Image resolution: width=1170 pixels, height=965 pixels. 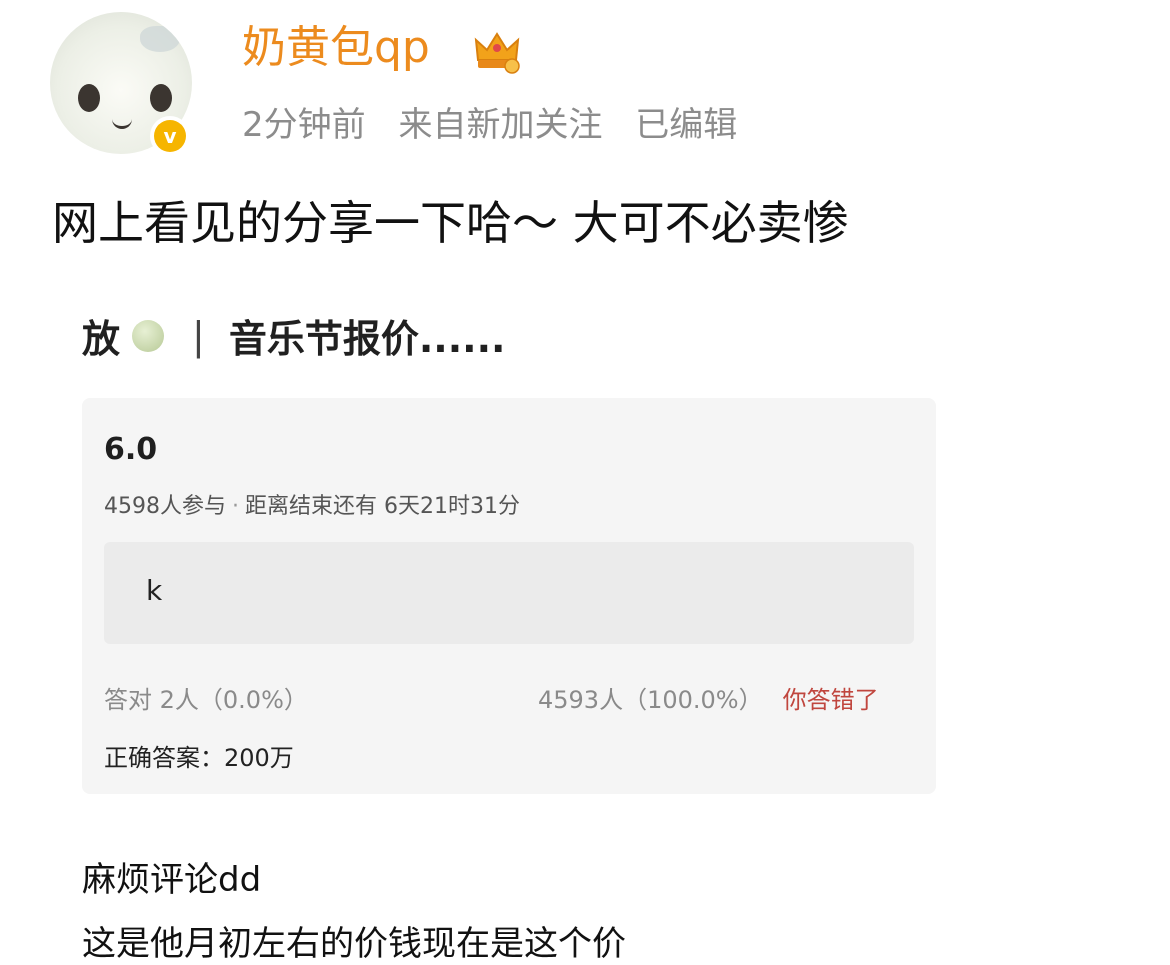 What do you see at coordinates (161, 98) in the screenshot?
I see `avatar-eye-right` at bounding box center [161, 98].